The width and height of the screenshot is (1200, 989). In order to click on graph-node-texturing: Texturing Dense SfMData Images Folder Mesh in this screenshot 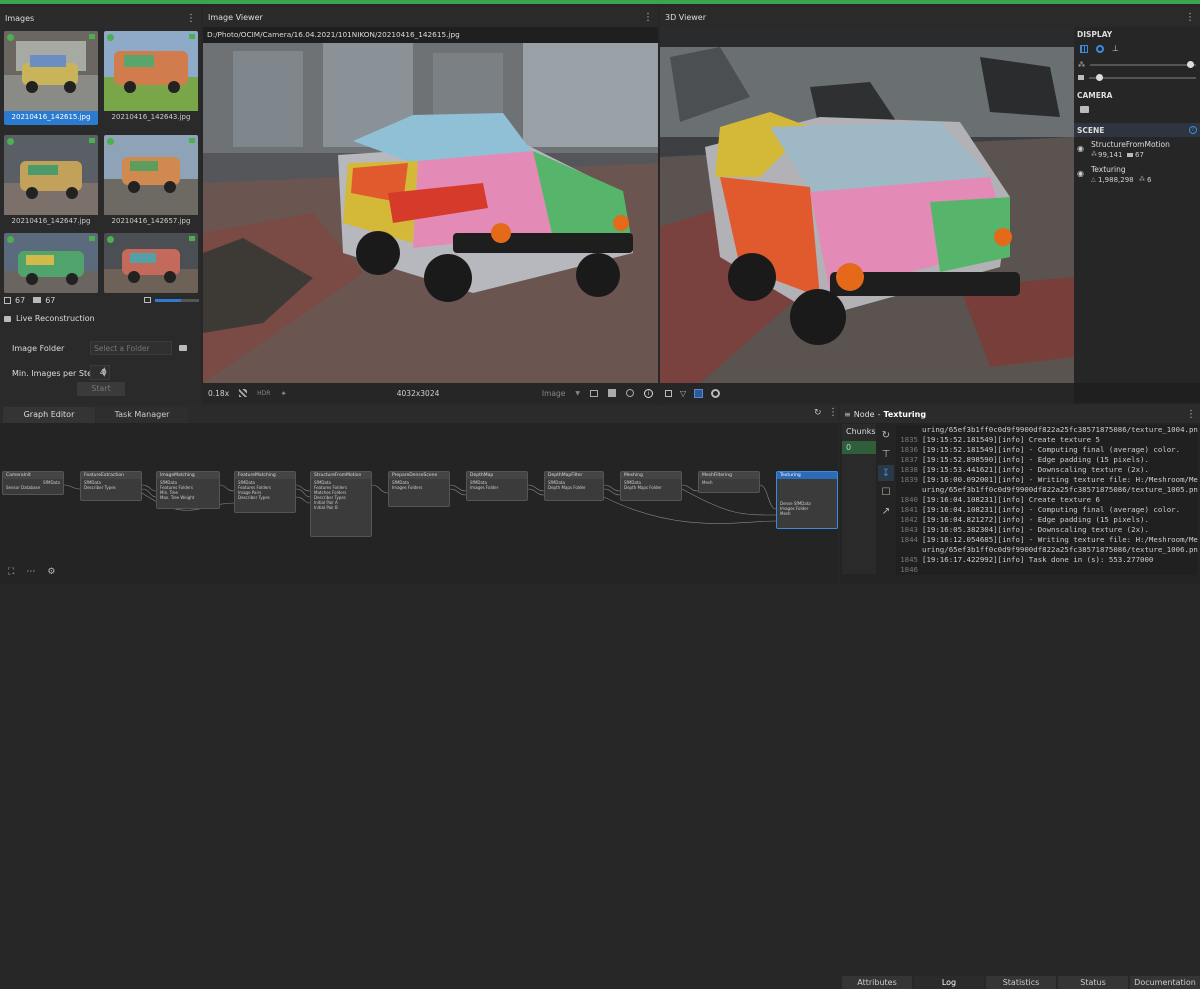, I will do `click(807, 500)`.